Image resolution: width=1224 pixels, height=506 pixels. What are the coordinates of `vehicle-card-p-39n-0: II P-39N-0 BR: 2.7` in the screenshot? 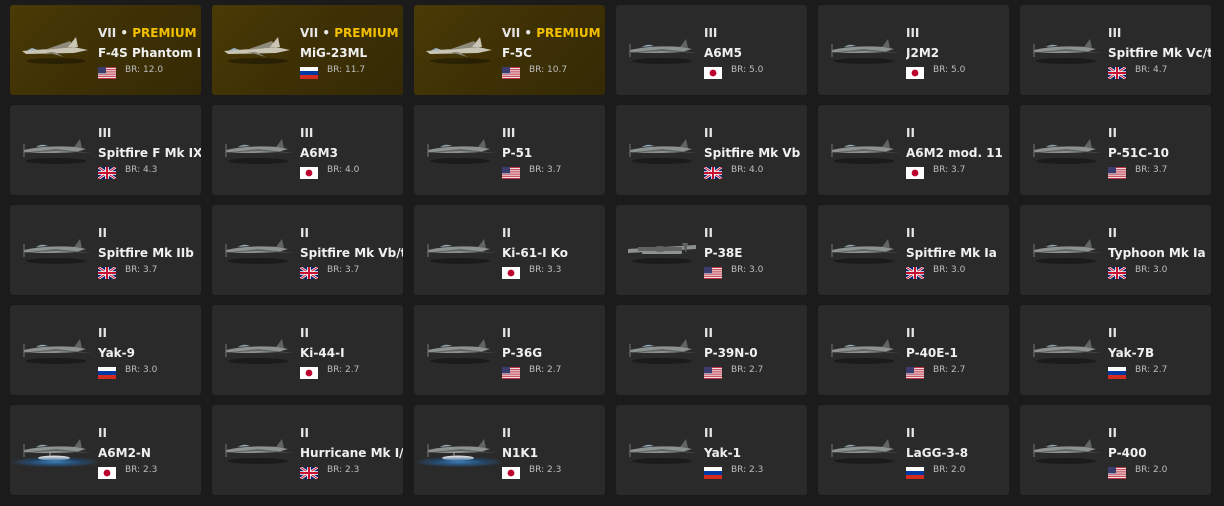 It's located at (711, 350).